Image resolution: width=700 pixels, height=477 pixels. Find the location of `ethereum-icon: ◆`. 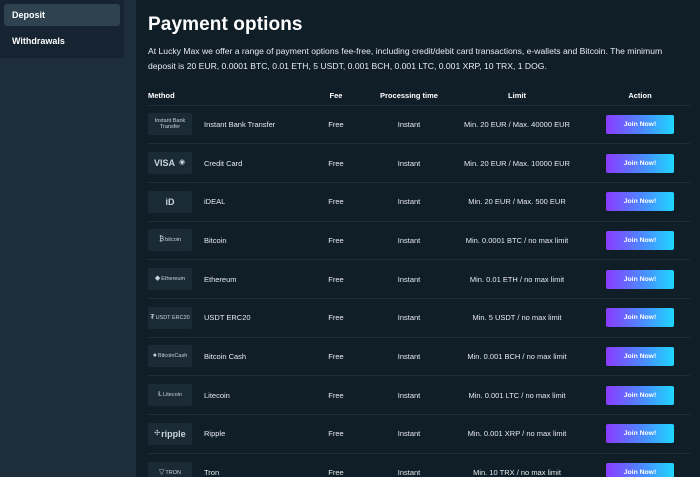

ethereum-icon: ◆ is located at coordinates (157, 279).